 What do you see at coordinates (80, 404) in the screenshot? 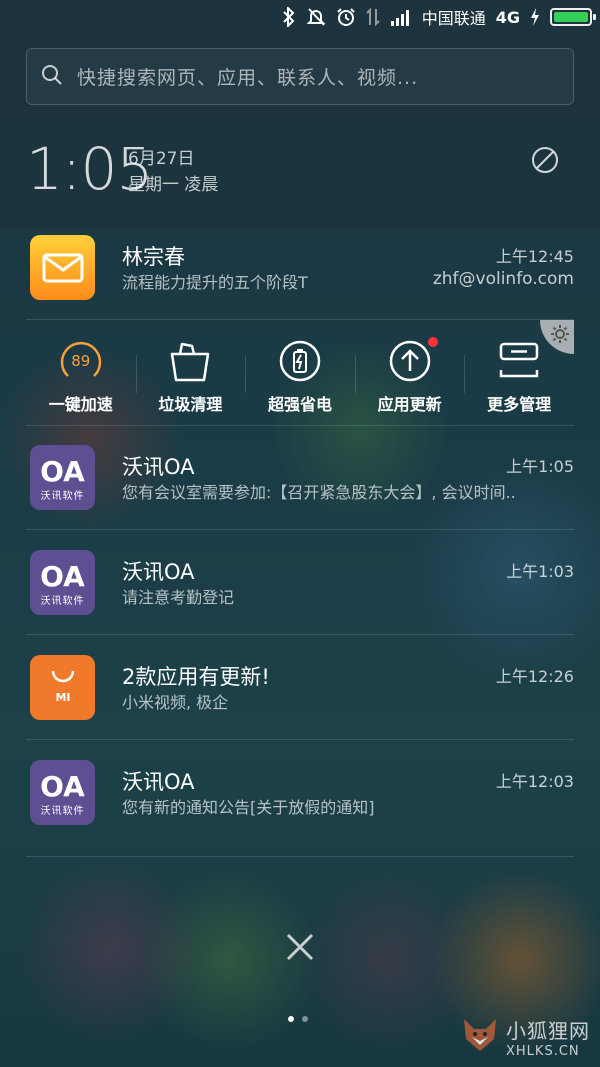
I see `tool-label: 一键加速` at bounding box center [80, 404].